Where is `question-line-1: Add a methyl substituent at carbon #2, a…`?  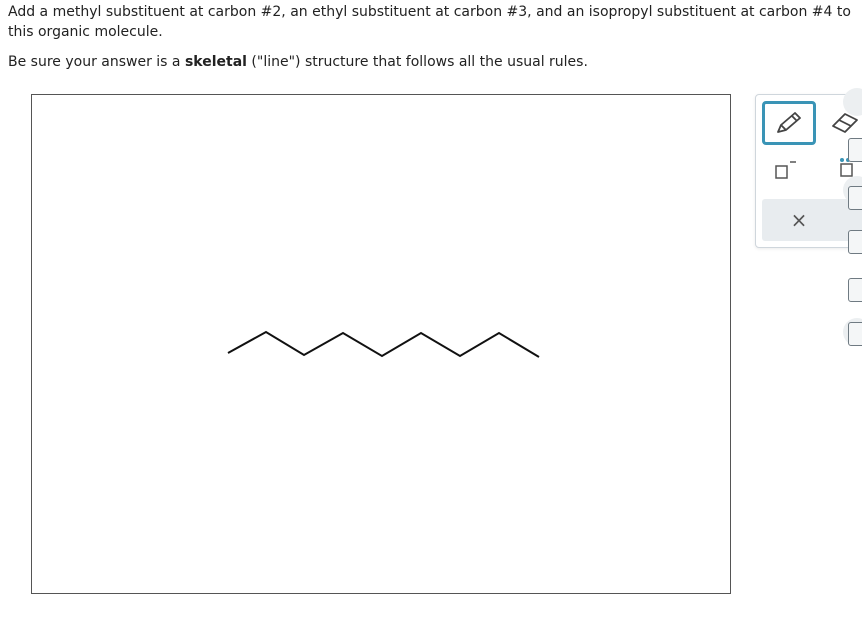
question-line-1: Add a methyl substituent at carbon #2, a… is located at coordinates (429, 12).